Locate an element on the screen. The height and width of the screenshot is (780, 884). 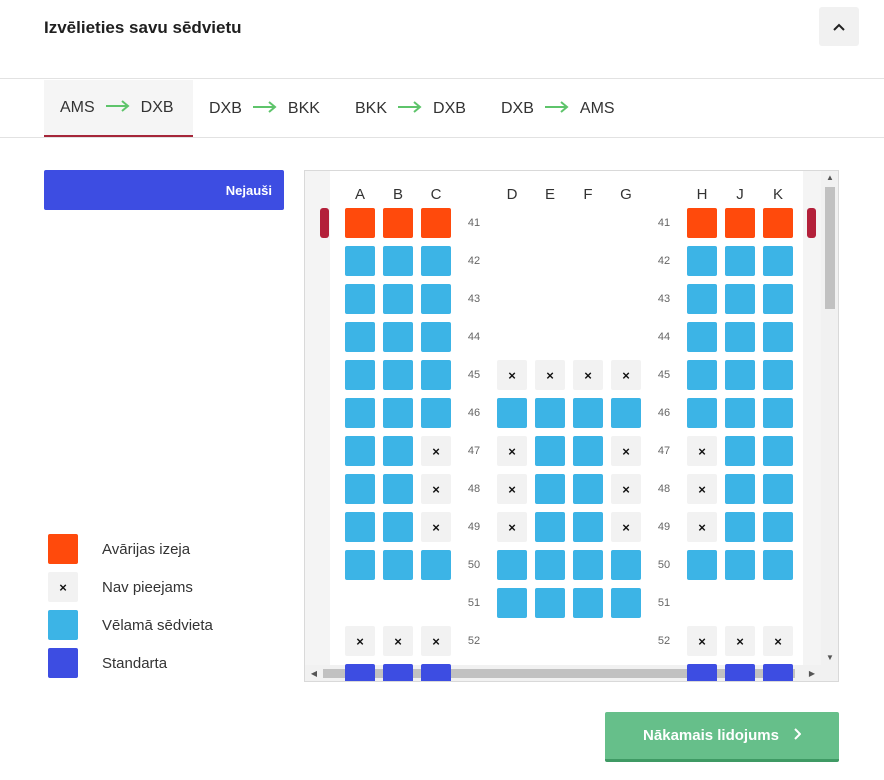
seat-unavailable: × is located at coordinates (512, 375).